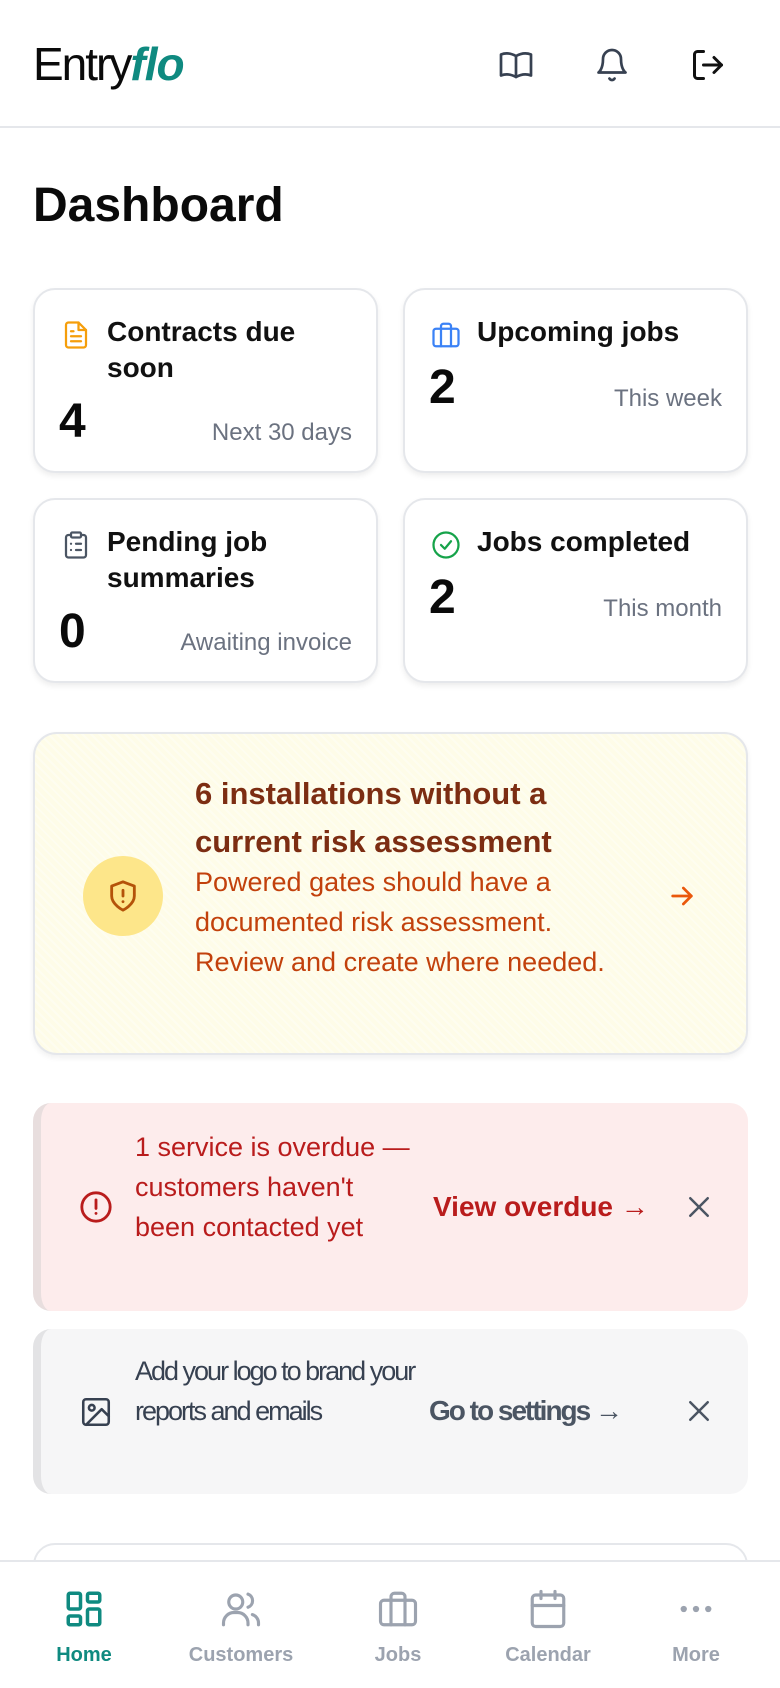 This screenshot has height=1688, width=780. Describe the element at coordinates (696, 1625) in the screenshot. I see `nav-more: More` at that location.